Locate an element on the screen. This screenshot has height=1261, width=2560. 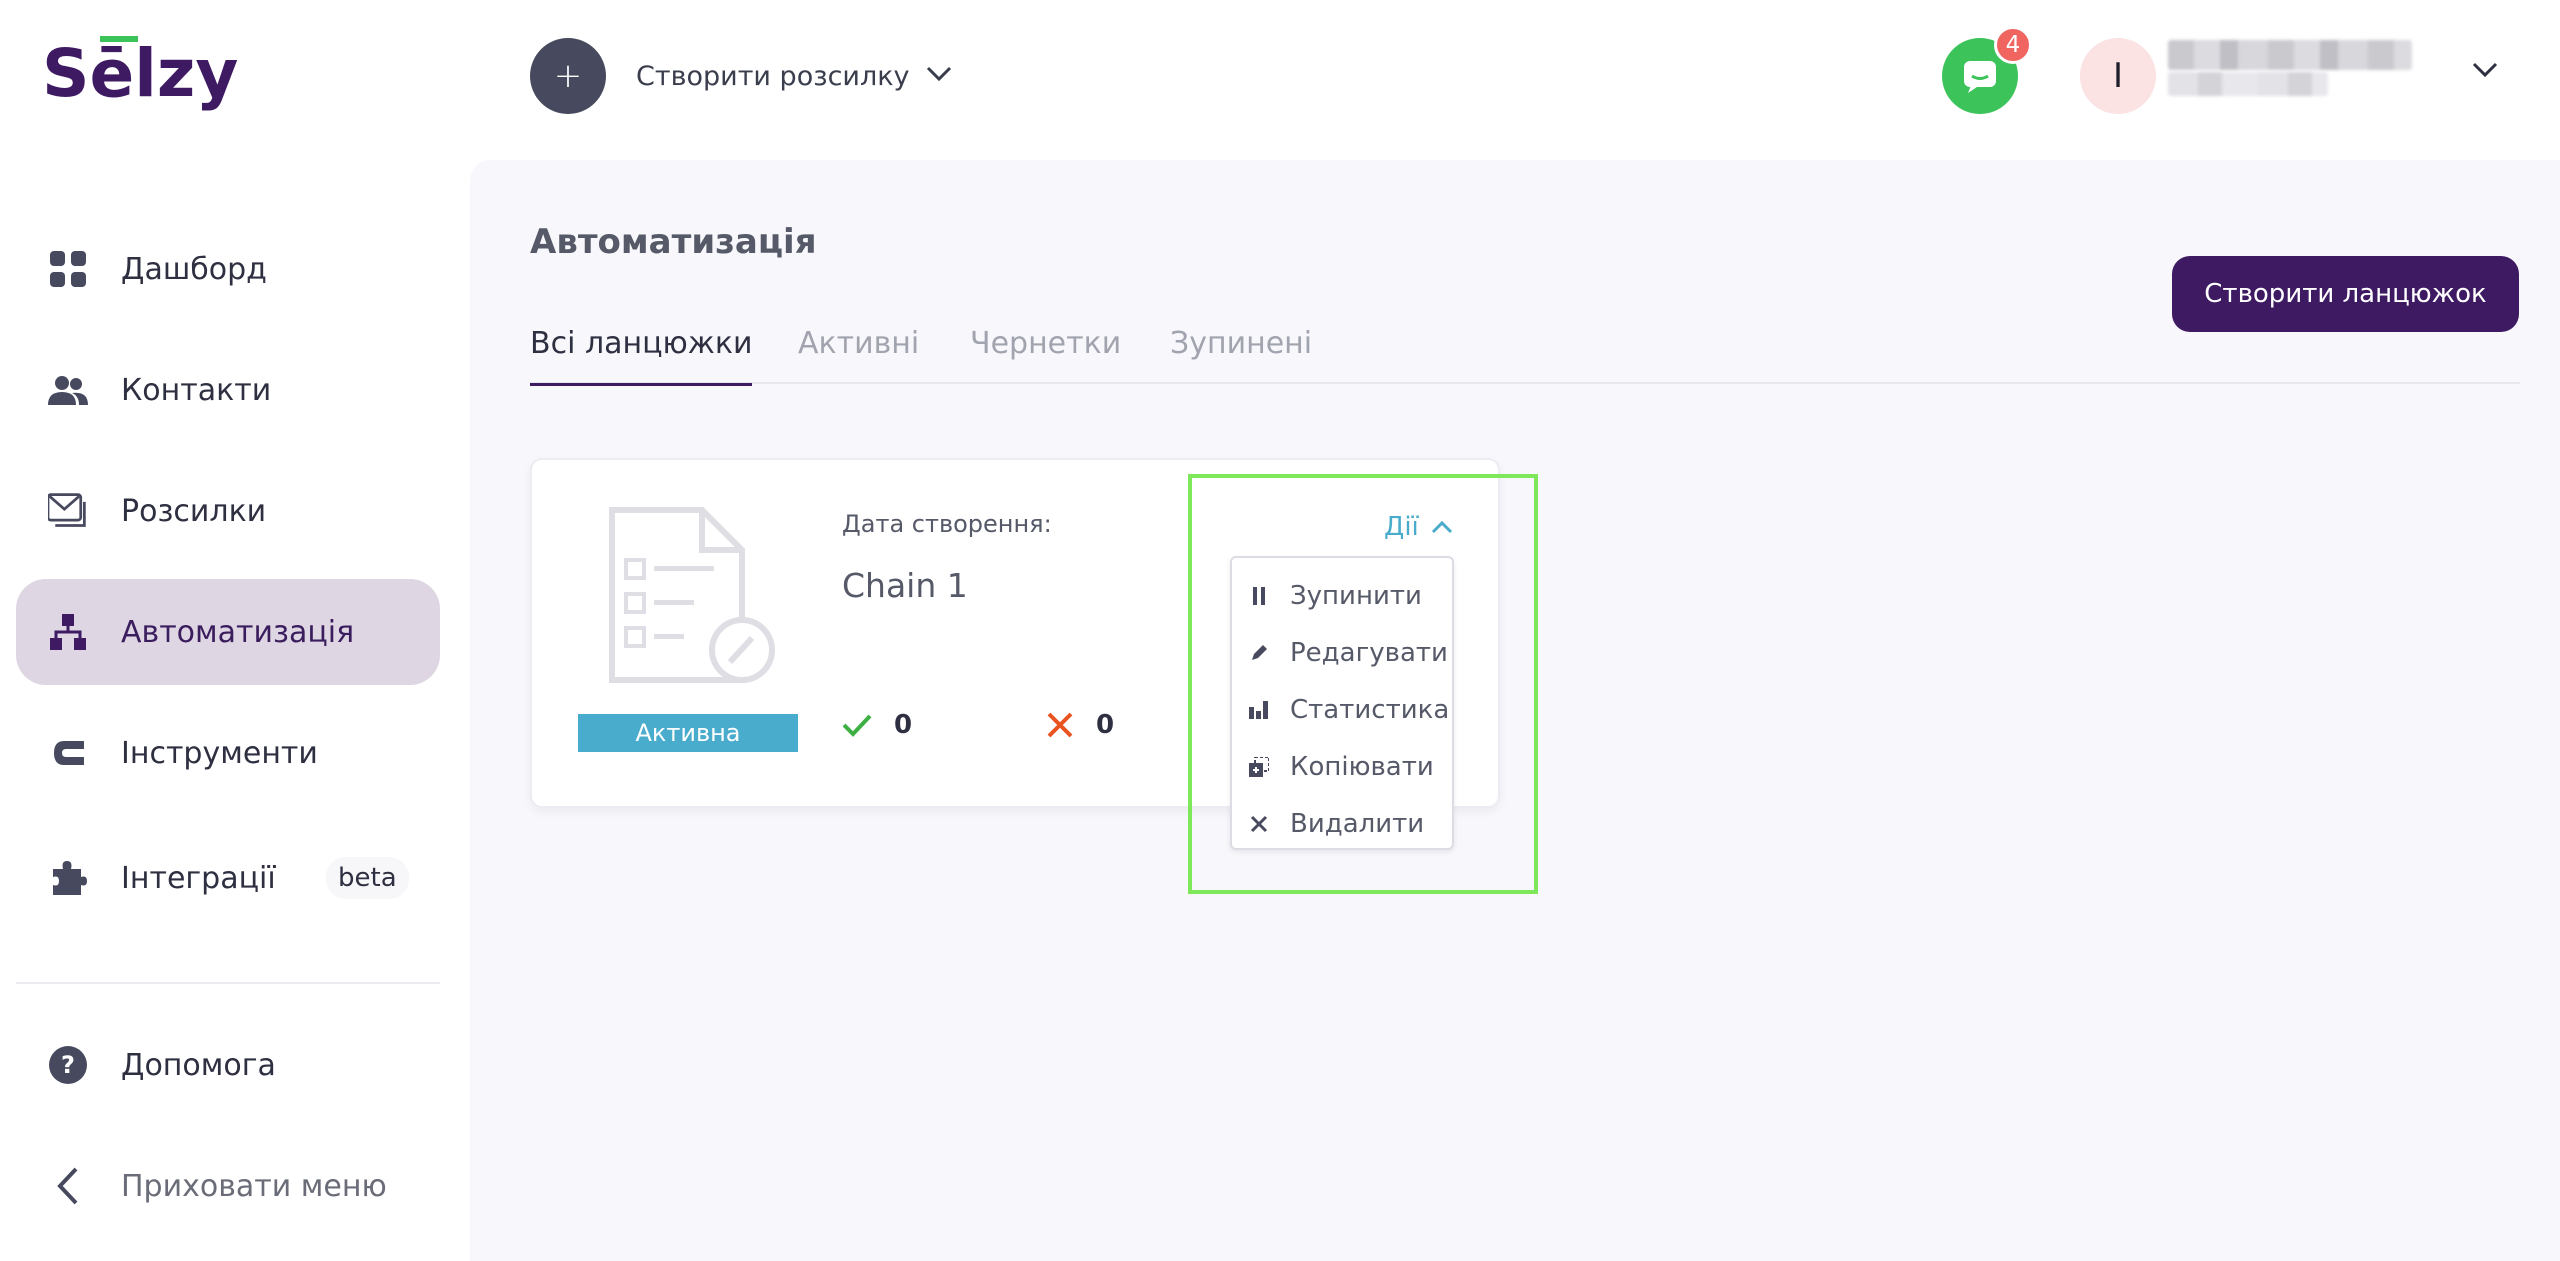
sidebar-item-contacts: Контакти is located at coordinates (228, 390).